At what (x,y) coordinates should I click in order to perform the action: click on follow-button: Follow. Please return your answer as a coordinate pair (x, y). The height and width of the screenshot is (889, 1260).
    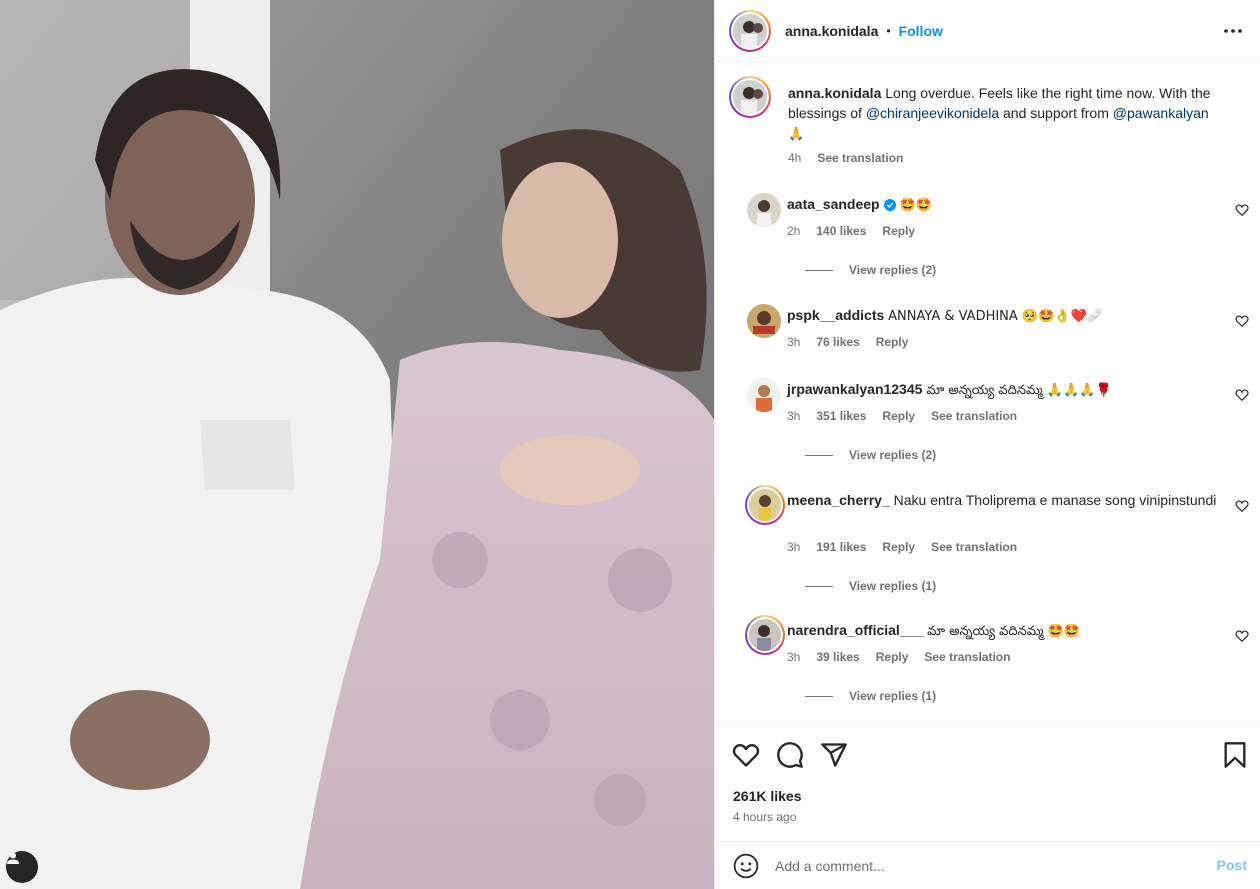
    Looking at the image, I should click on (921, 31).